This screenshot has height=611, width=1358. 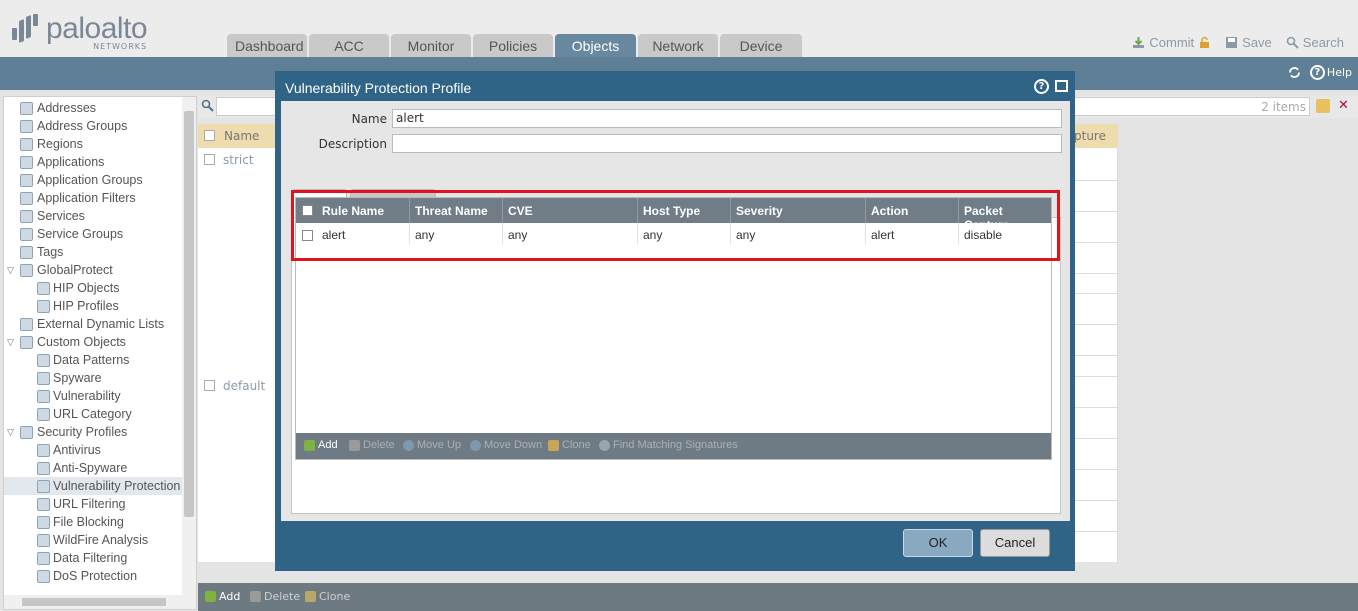 What do you see at coordinates (1015, 543) in the screenshot?
I see `cancel-button: Cancel` at bounding box center [1015, 543].